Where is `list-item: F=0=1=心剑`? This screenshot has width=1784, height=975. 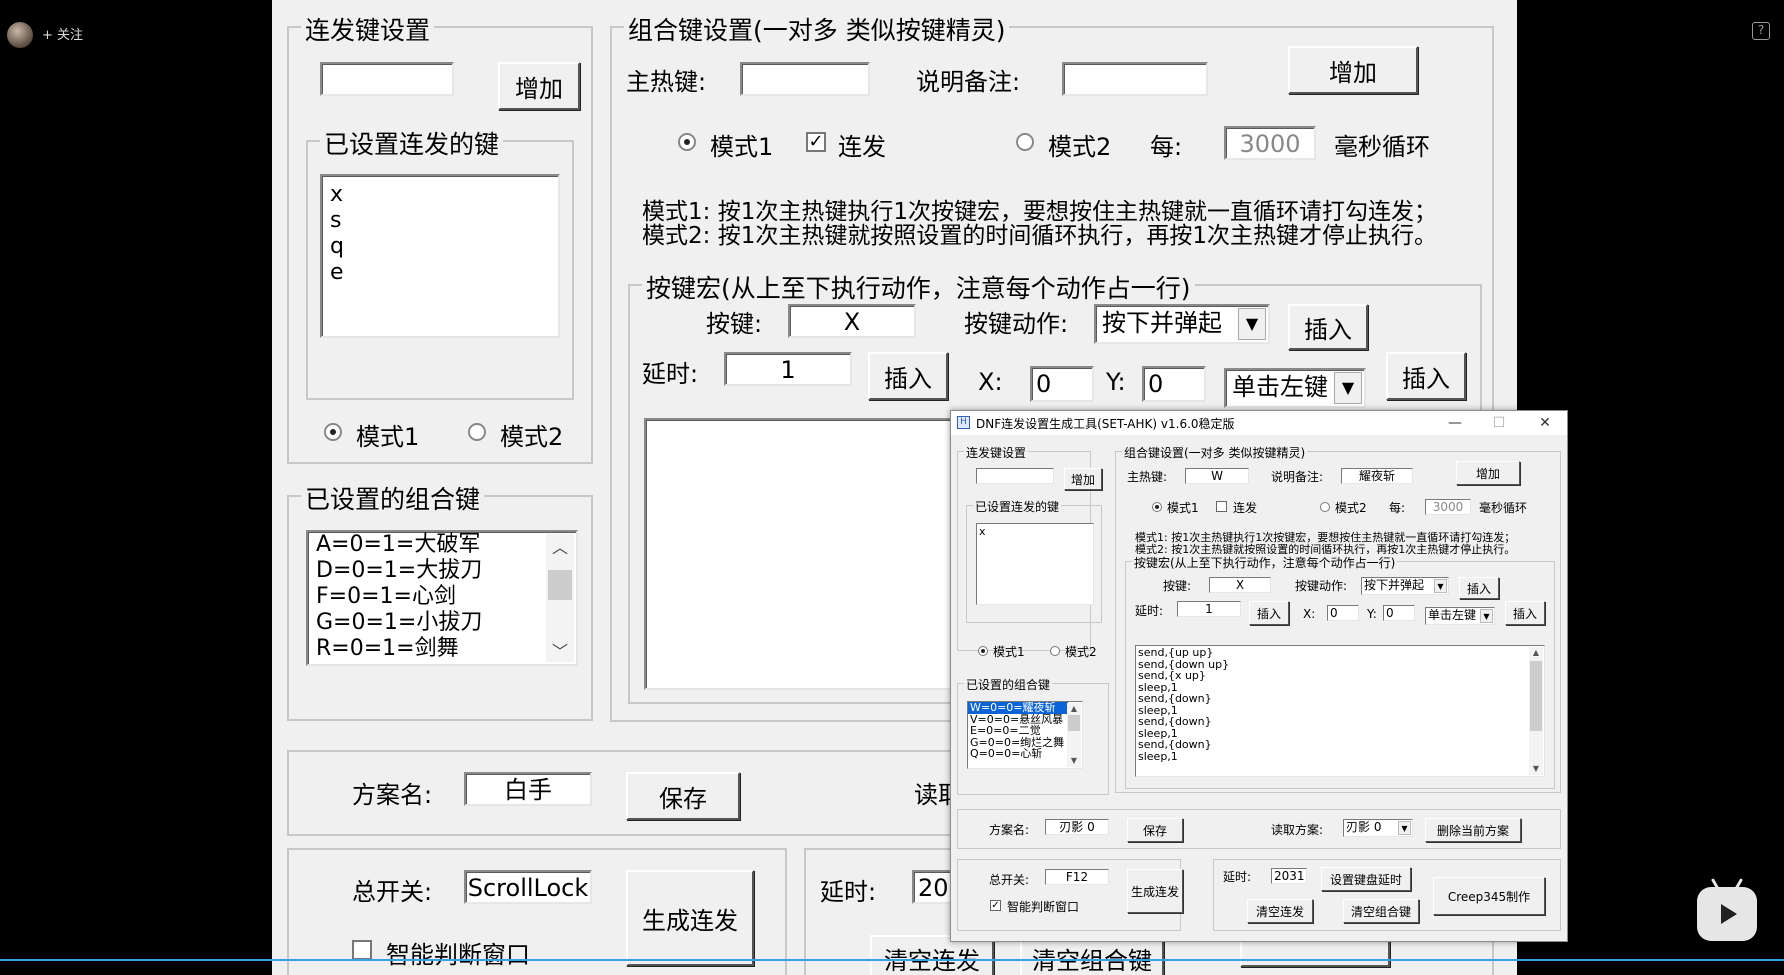 list-item: F=0=1=心剑 is located at coordinates (442, 597).